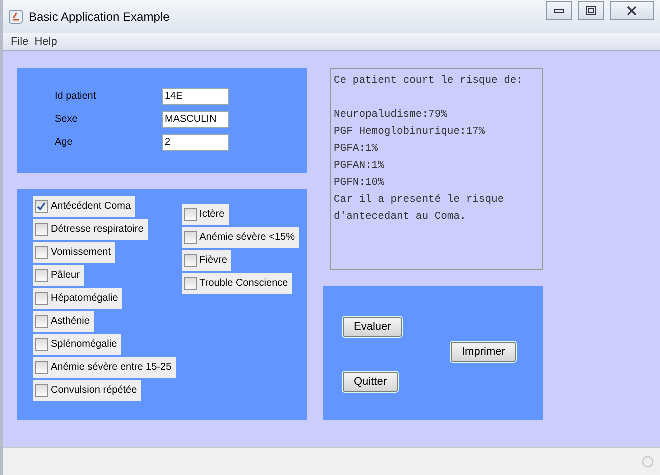  I want to click on symptom-checkbox: Splénomégalie, so click(77, 344).